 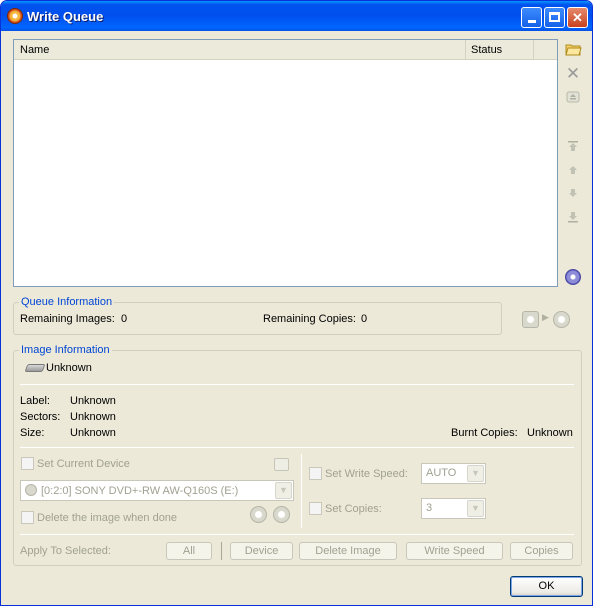 What do you see at coordinates (15, 16) in the screenshot?
I see `app-icon` at bounding box center [15, 16].